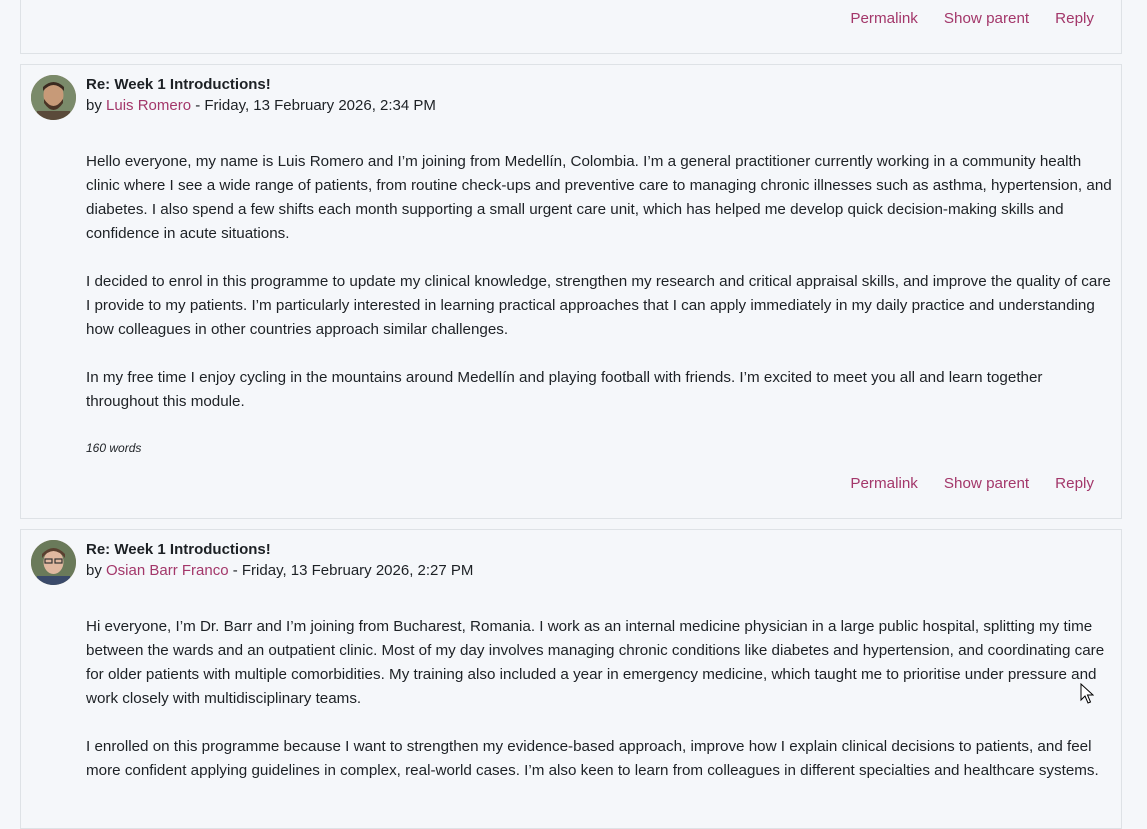  Describe the element at coordinates (571, 27) in the screenshot. I see `forum-post: Permalink Show parent Reply` at that location.